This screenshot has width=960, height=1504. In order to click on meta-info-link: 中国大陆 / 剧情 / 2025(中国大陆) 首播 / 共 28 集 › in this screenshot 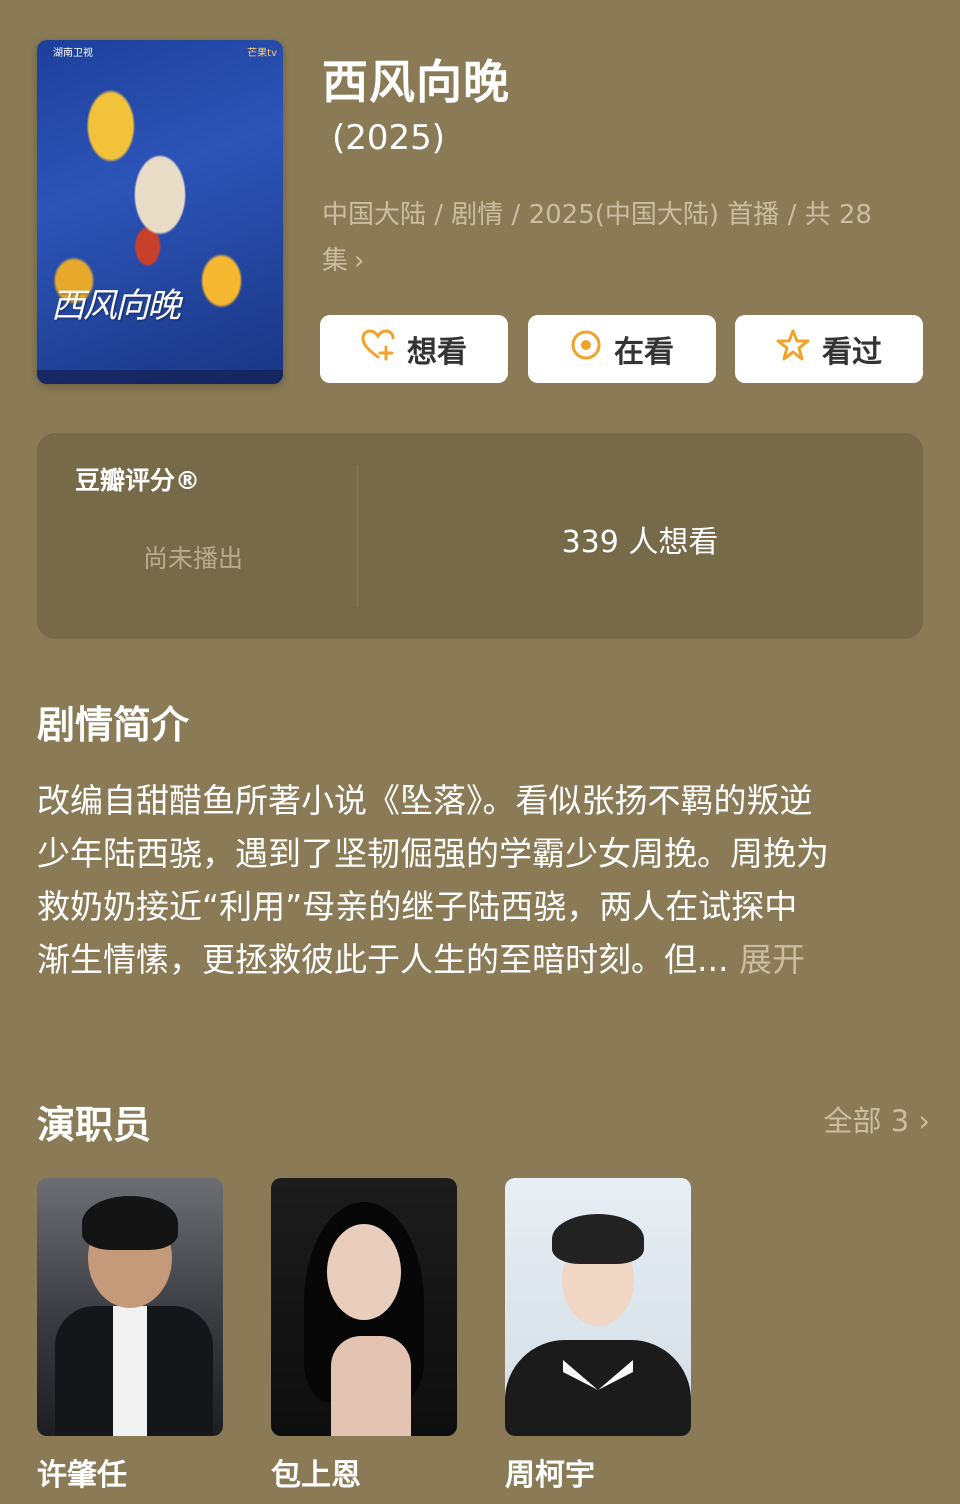, I will do `click(607, 238)`.